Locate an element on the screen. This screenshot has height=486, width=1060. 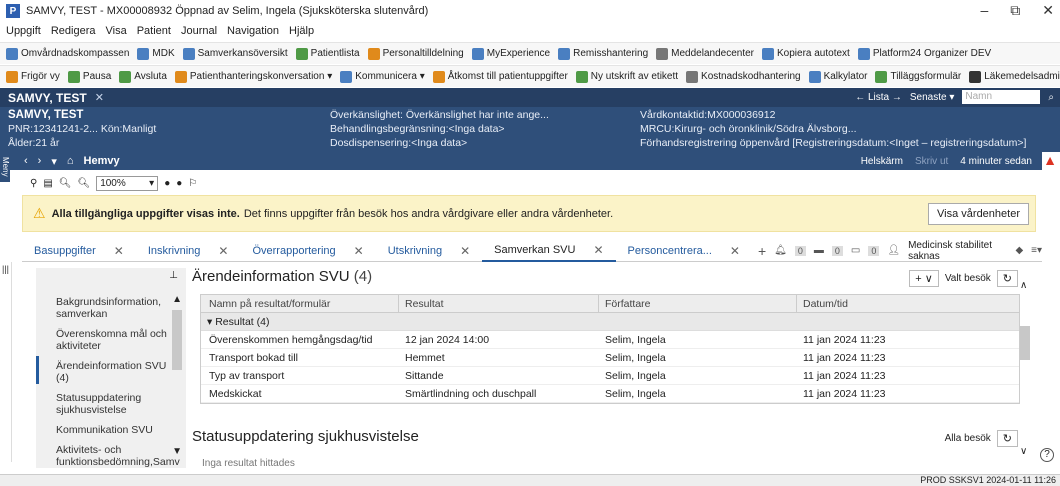
zoom-in-icon: 🔍︎ is located at coordinates (83, 183).